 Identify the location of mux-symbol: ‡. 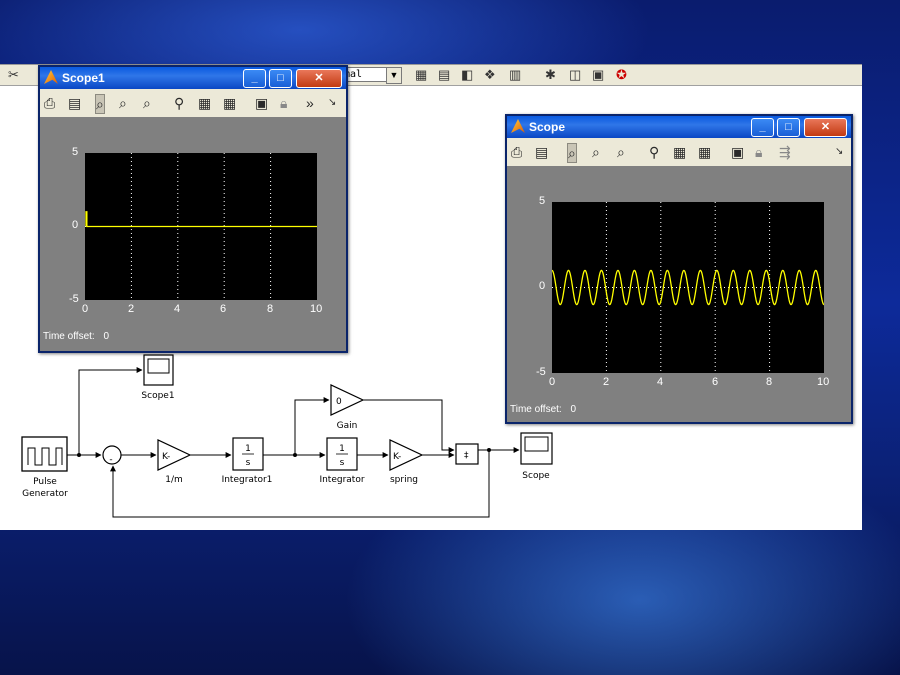
(466, 456).